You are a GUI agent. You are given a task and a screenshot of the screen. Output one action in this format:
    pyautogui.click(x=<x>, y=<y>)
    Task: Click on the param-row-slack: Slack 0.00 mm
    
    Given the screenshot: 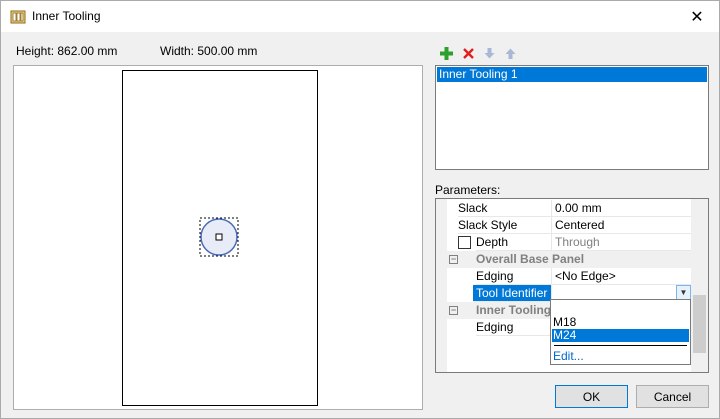 What is the action you would take?
    pyautogui.click(x=563, y=208)
    